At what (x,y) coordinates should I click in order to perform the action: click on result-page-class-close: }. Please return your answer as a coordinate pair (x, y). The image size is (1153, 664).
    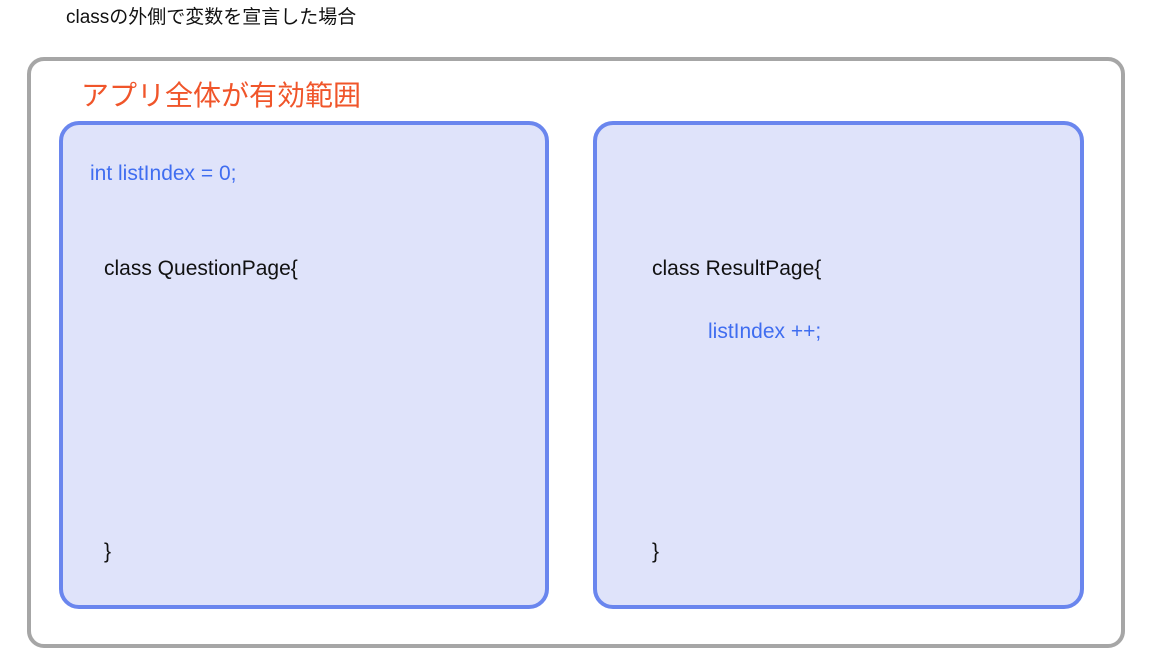
    Looking at the image, I should click on (656, 551).